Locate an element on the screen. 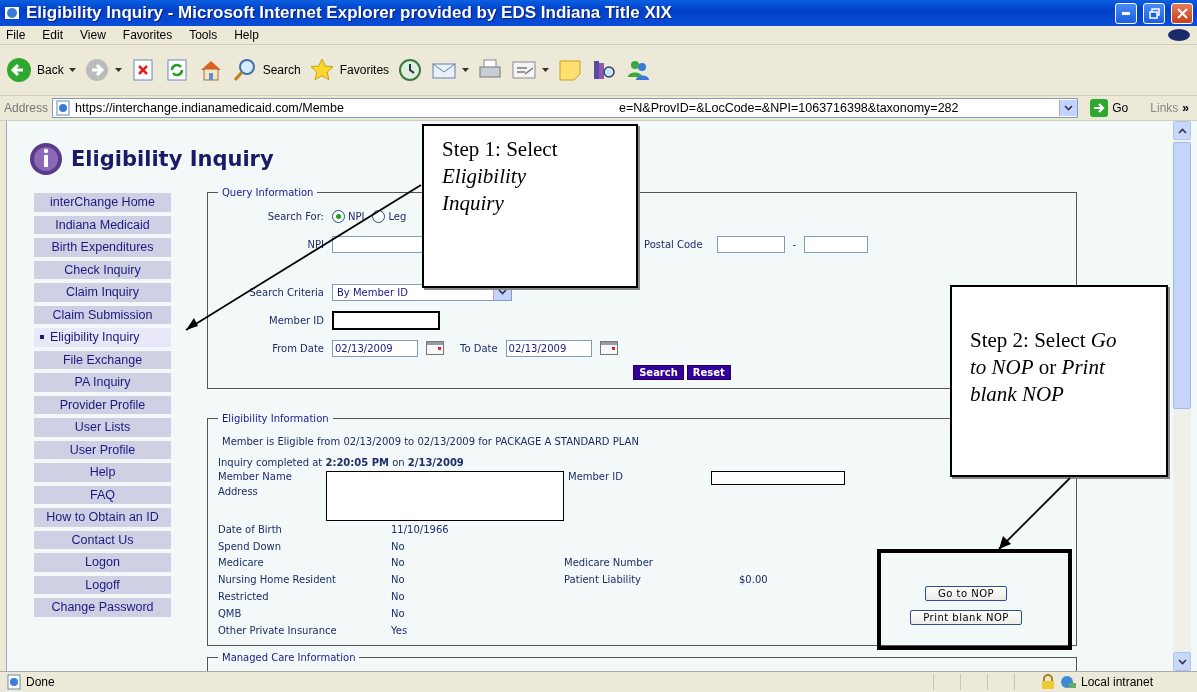  sidebar-item: How to Obtain an ID is located at coordinates (102, 517).